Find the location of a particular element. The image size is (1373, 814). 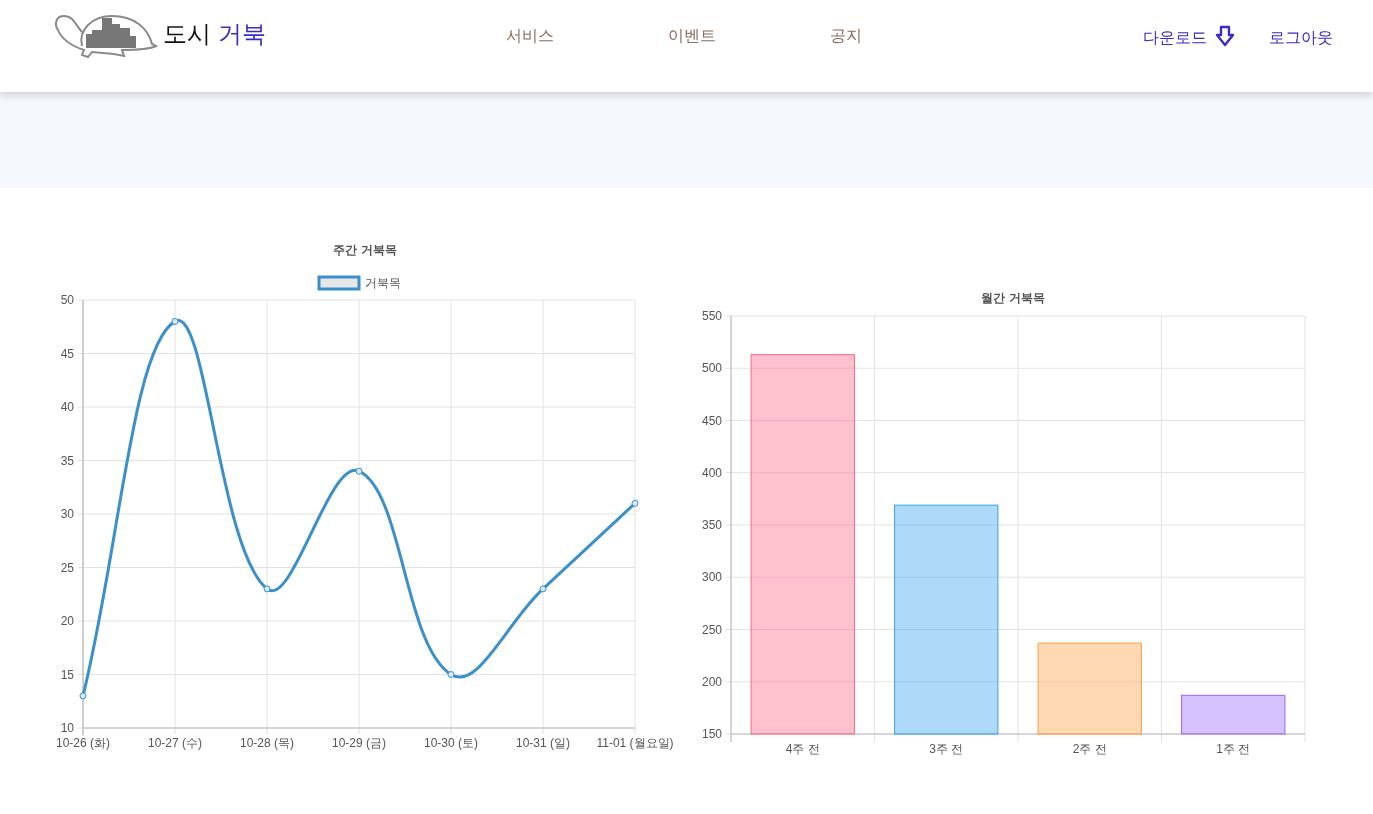

x-axis-label: 11-01 (월요일) is located at coordinates (635, 743).